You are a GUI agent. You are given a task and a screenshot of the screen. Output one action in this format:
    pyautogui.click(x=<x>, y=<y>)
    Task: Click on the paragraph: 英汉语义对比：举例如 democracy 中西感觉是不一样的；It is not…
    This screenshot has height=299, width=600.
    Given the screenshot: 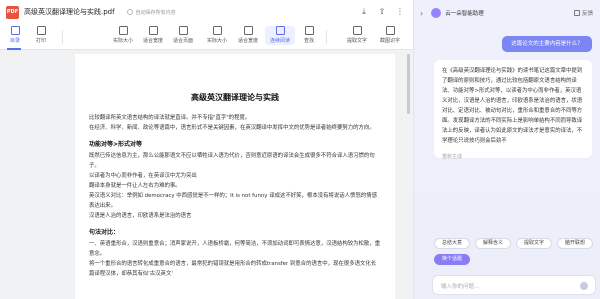 What is the action you would take?
    pyautogui.click(x=233, y=201)
    